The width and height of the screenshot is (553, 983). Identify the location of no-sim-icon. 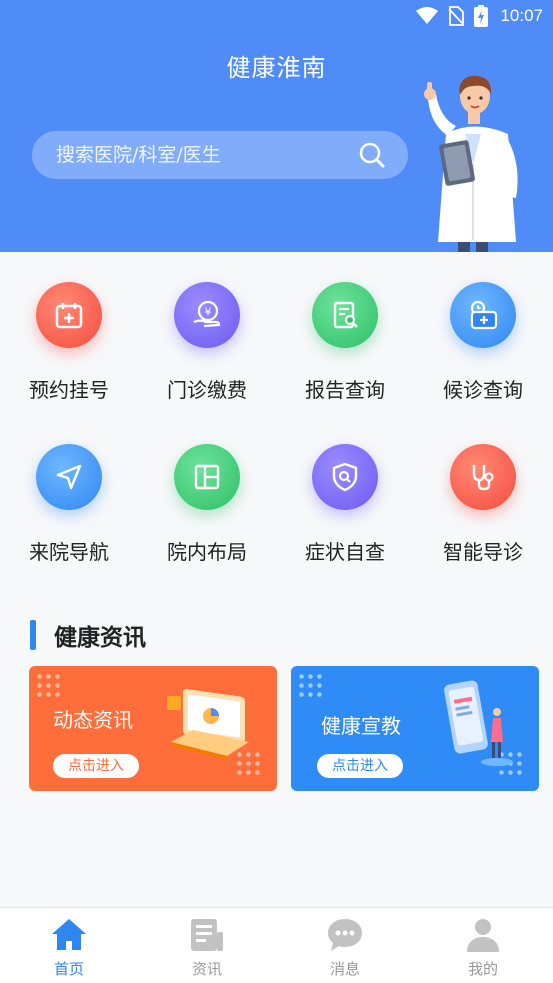
(456, 16).